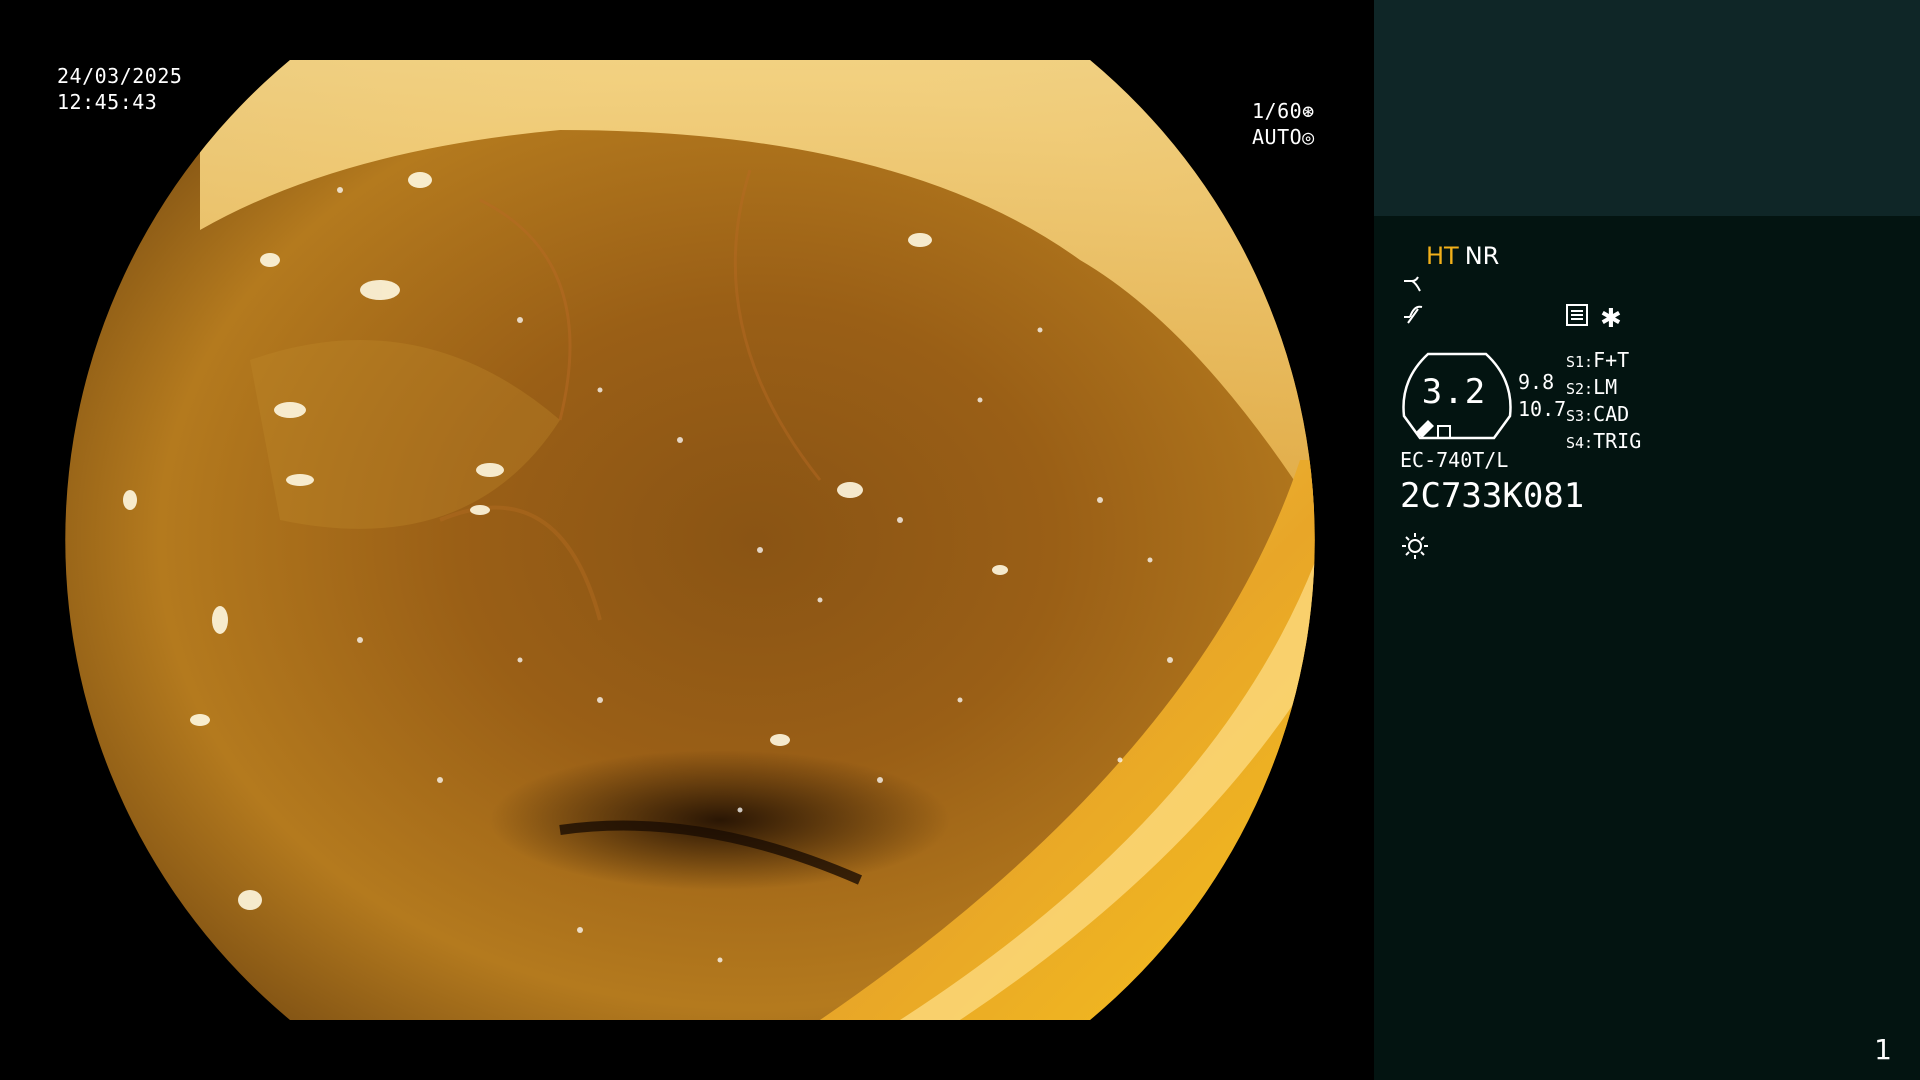 Image resolution: width=1920 pixels, height=1080 pixels. What do you see at coordinates (120, 76) in the screenshot?
I see `date-text: 24/03/2025` at bounding box center [120, 76].